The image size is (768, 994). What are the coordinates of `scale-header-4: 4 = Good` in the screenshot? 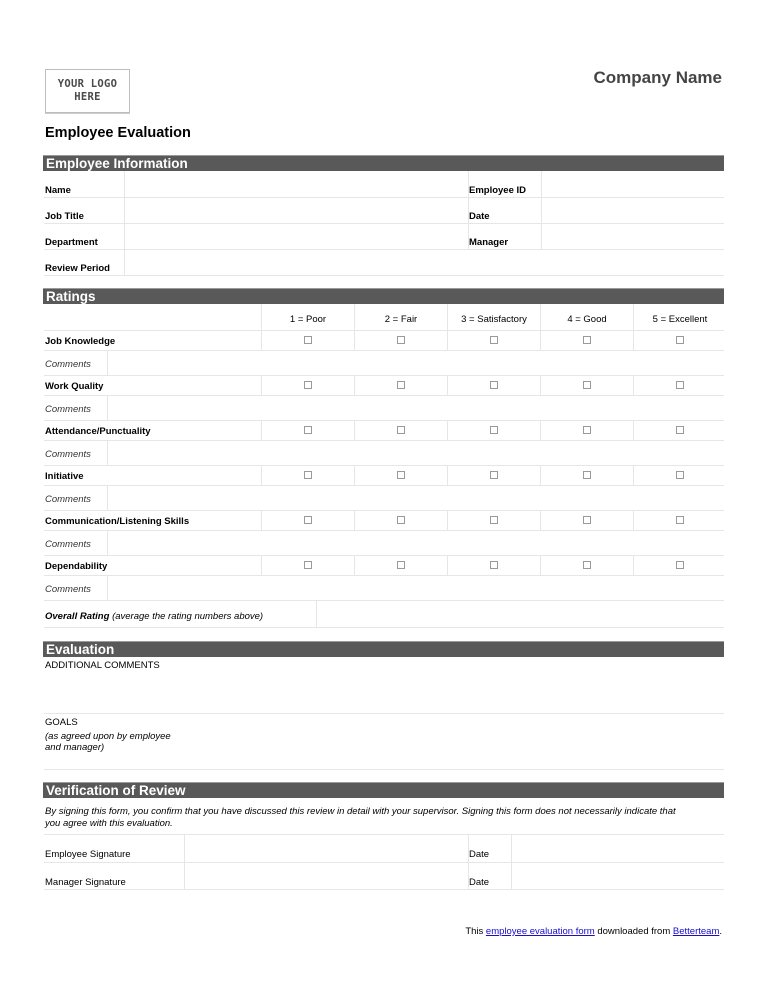 It's located at (587, 319).